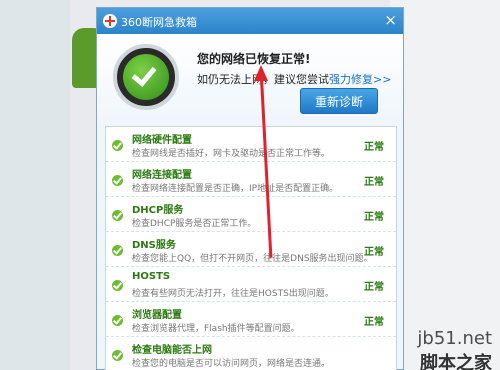 This screenshot has height=370, width=500. What do you see at coordinates (231, 364) in the screenshot?
I see `check-desc: 检查您的电脑是否可以访问网页，网络是否连通。` at bounding box center [231, 364].